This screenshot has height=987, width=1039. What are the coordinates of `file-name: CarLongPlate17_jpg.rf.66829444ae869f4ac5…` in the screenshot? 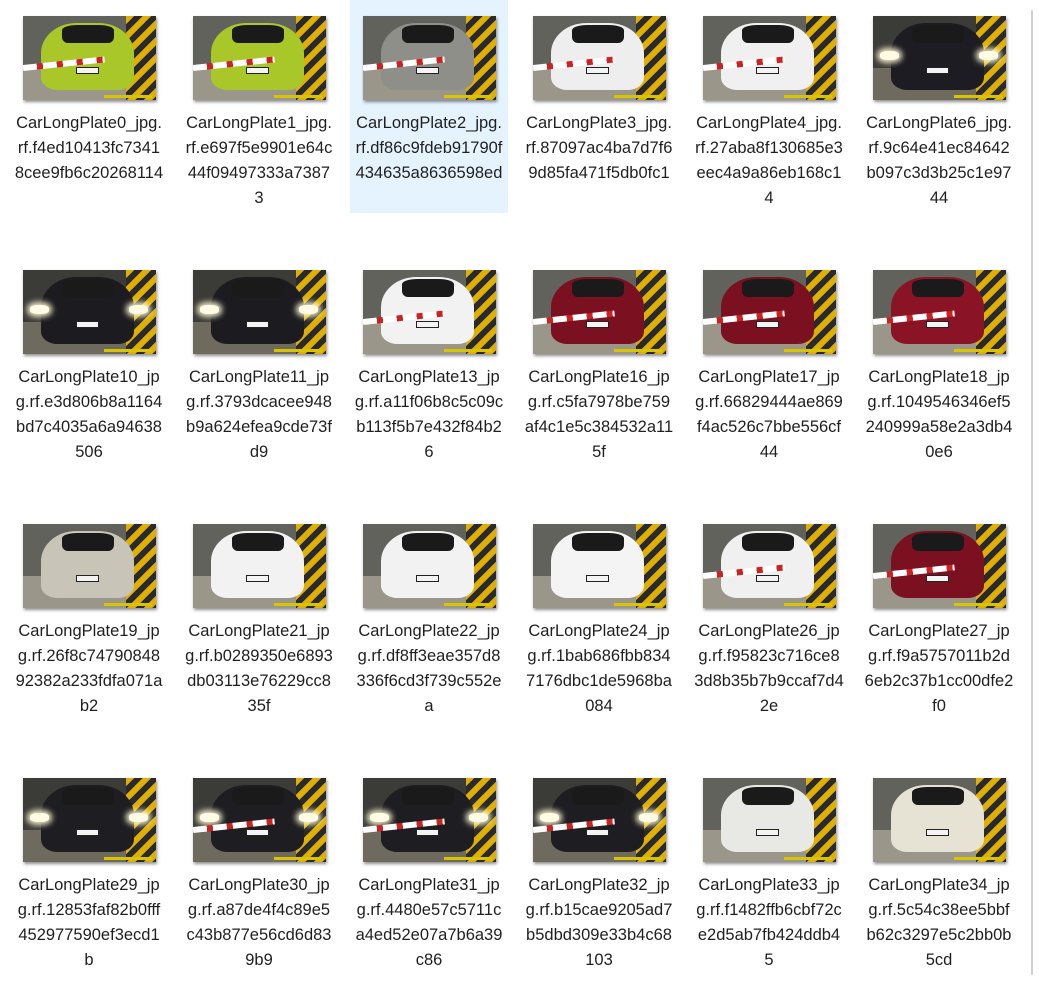 It's located at (769, 414).